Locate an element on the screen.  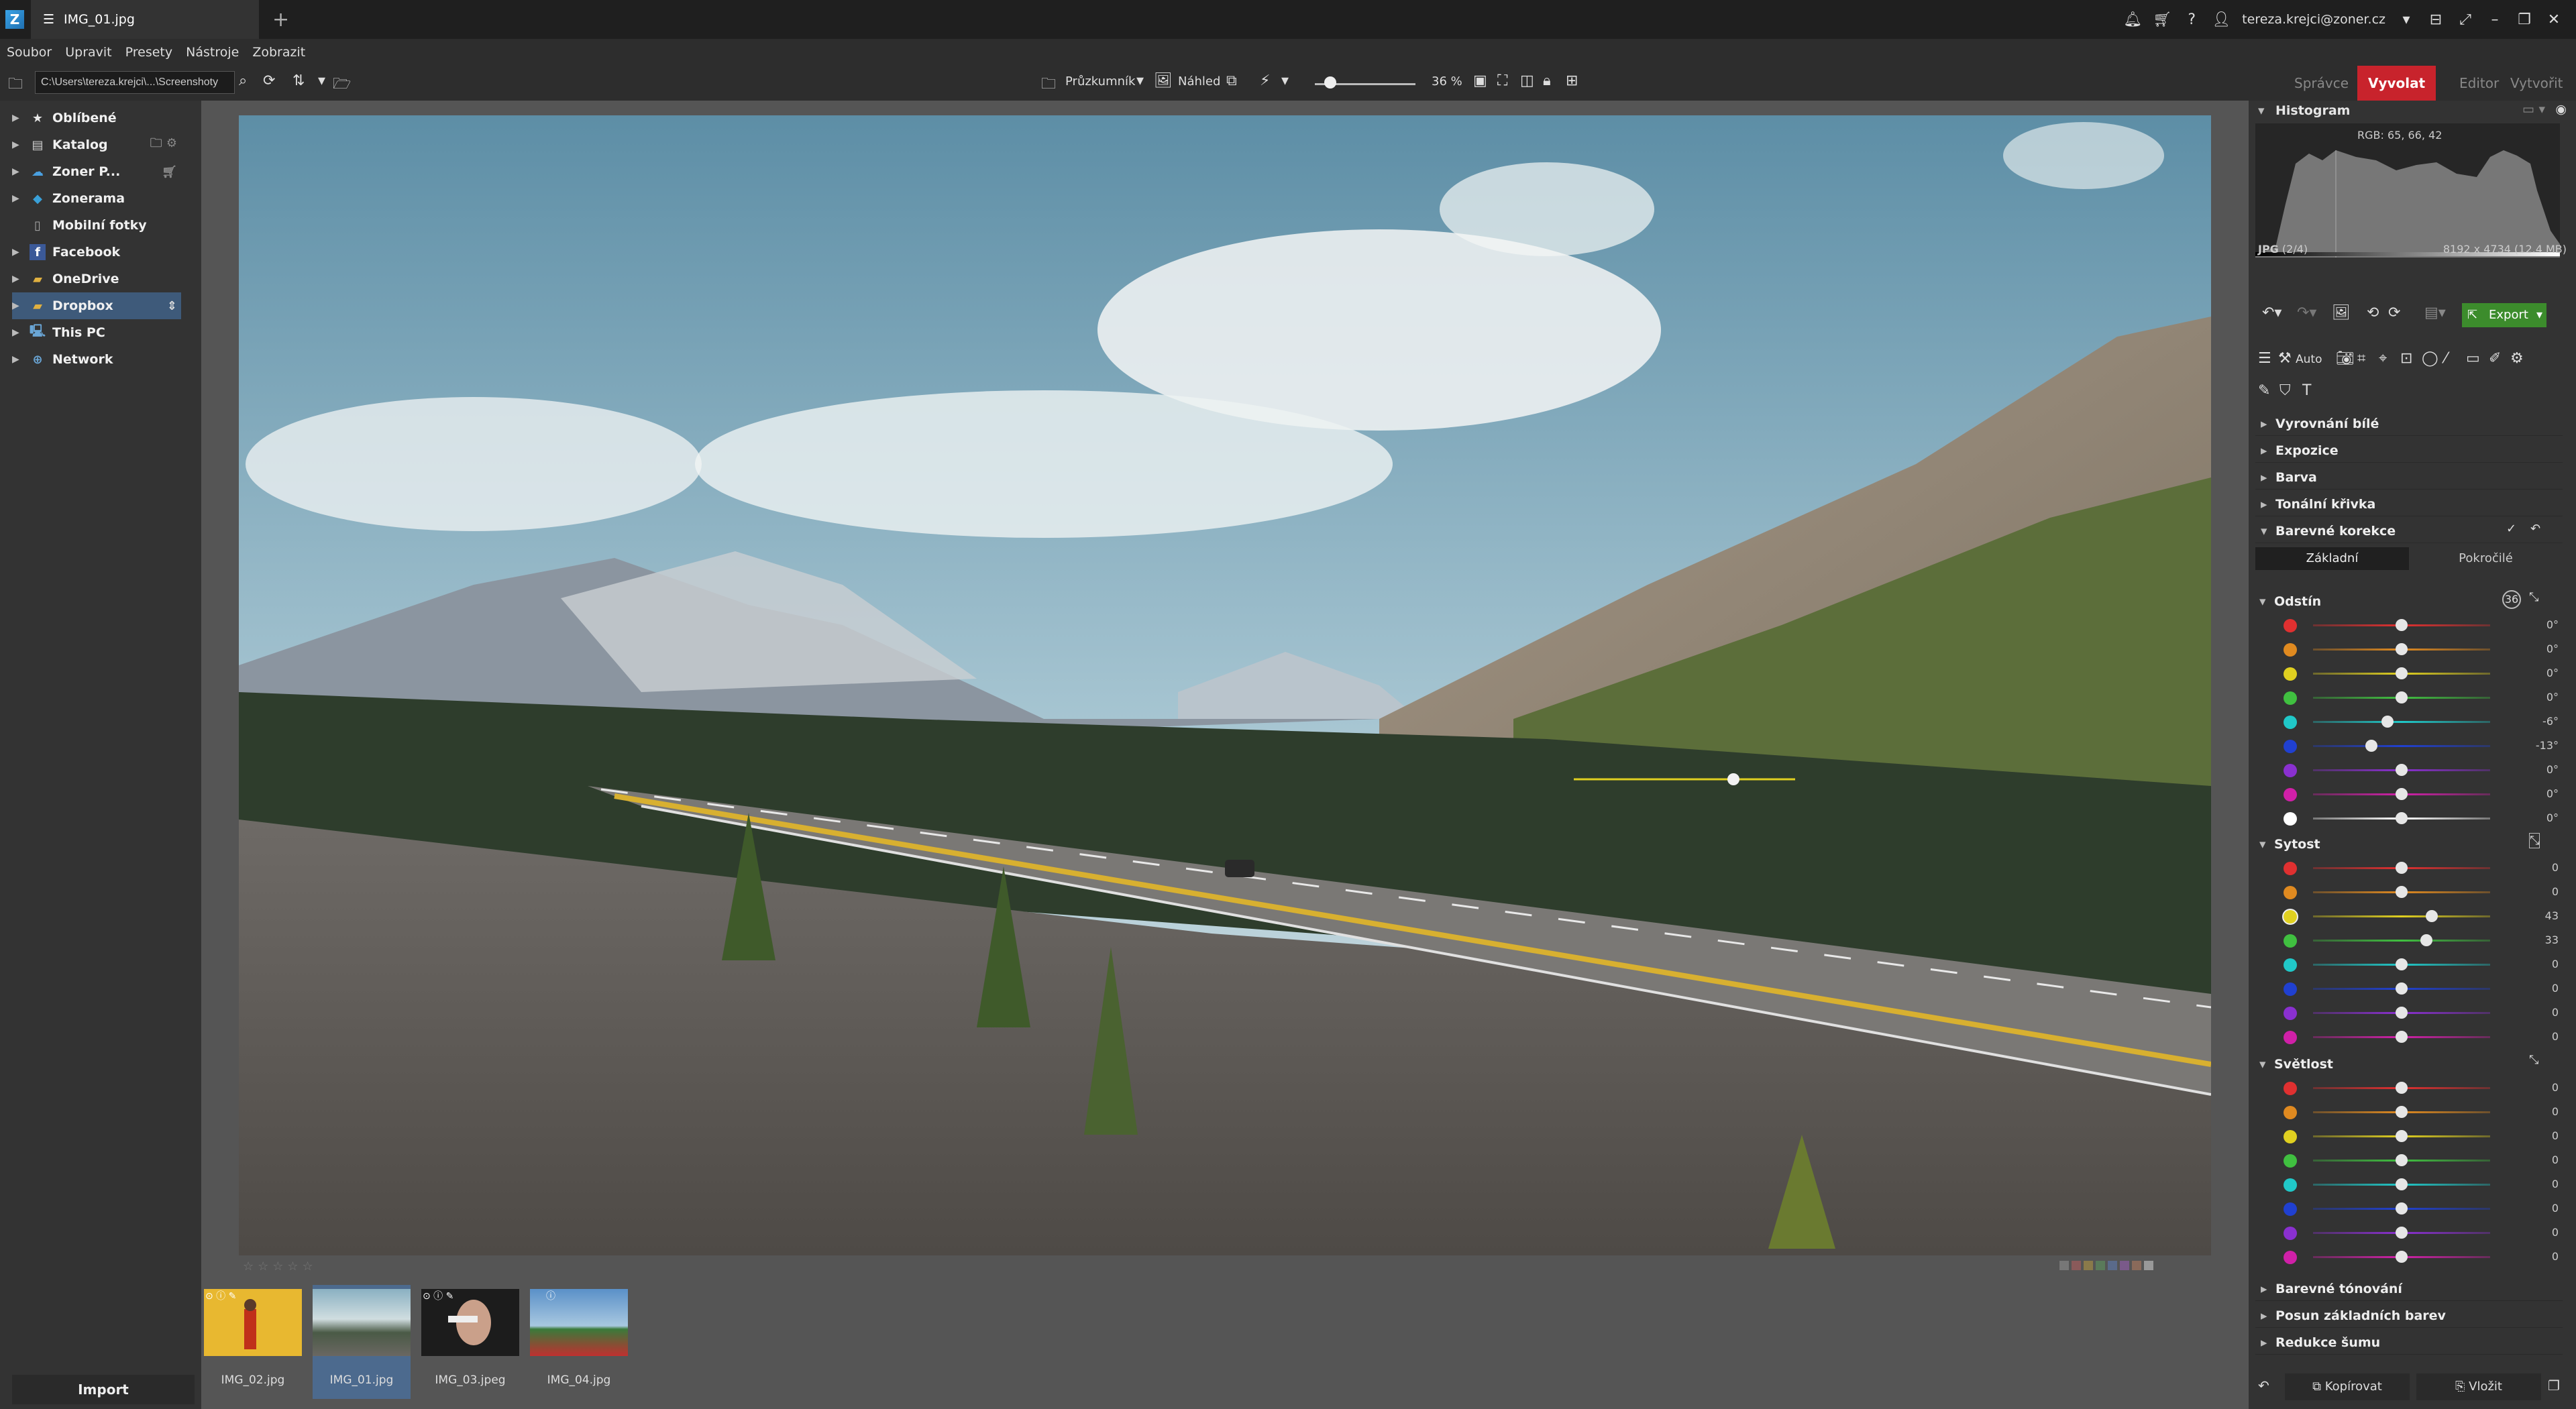
notifications-icon: 🔔︎ is located at coordinates (2132, 19).